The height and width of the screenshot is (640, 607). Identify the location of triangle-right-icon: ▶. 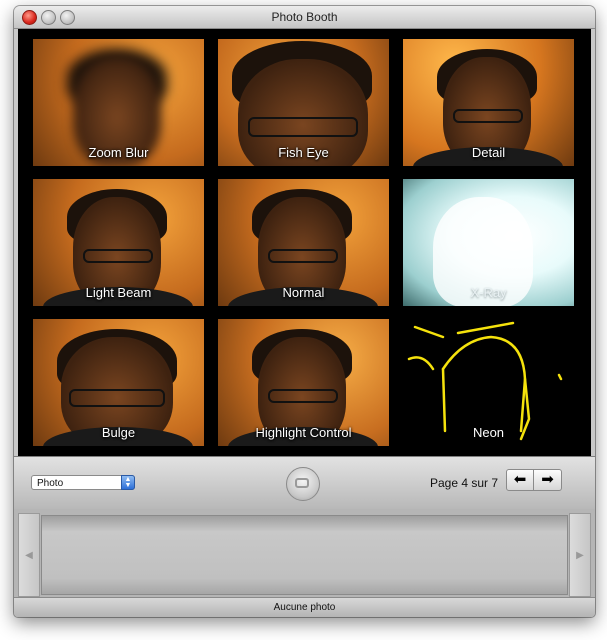
(580, 555).